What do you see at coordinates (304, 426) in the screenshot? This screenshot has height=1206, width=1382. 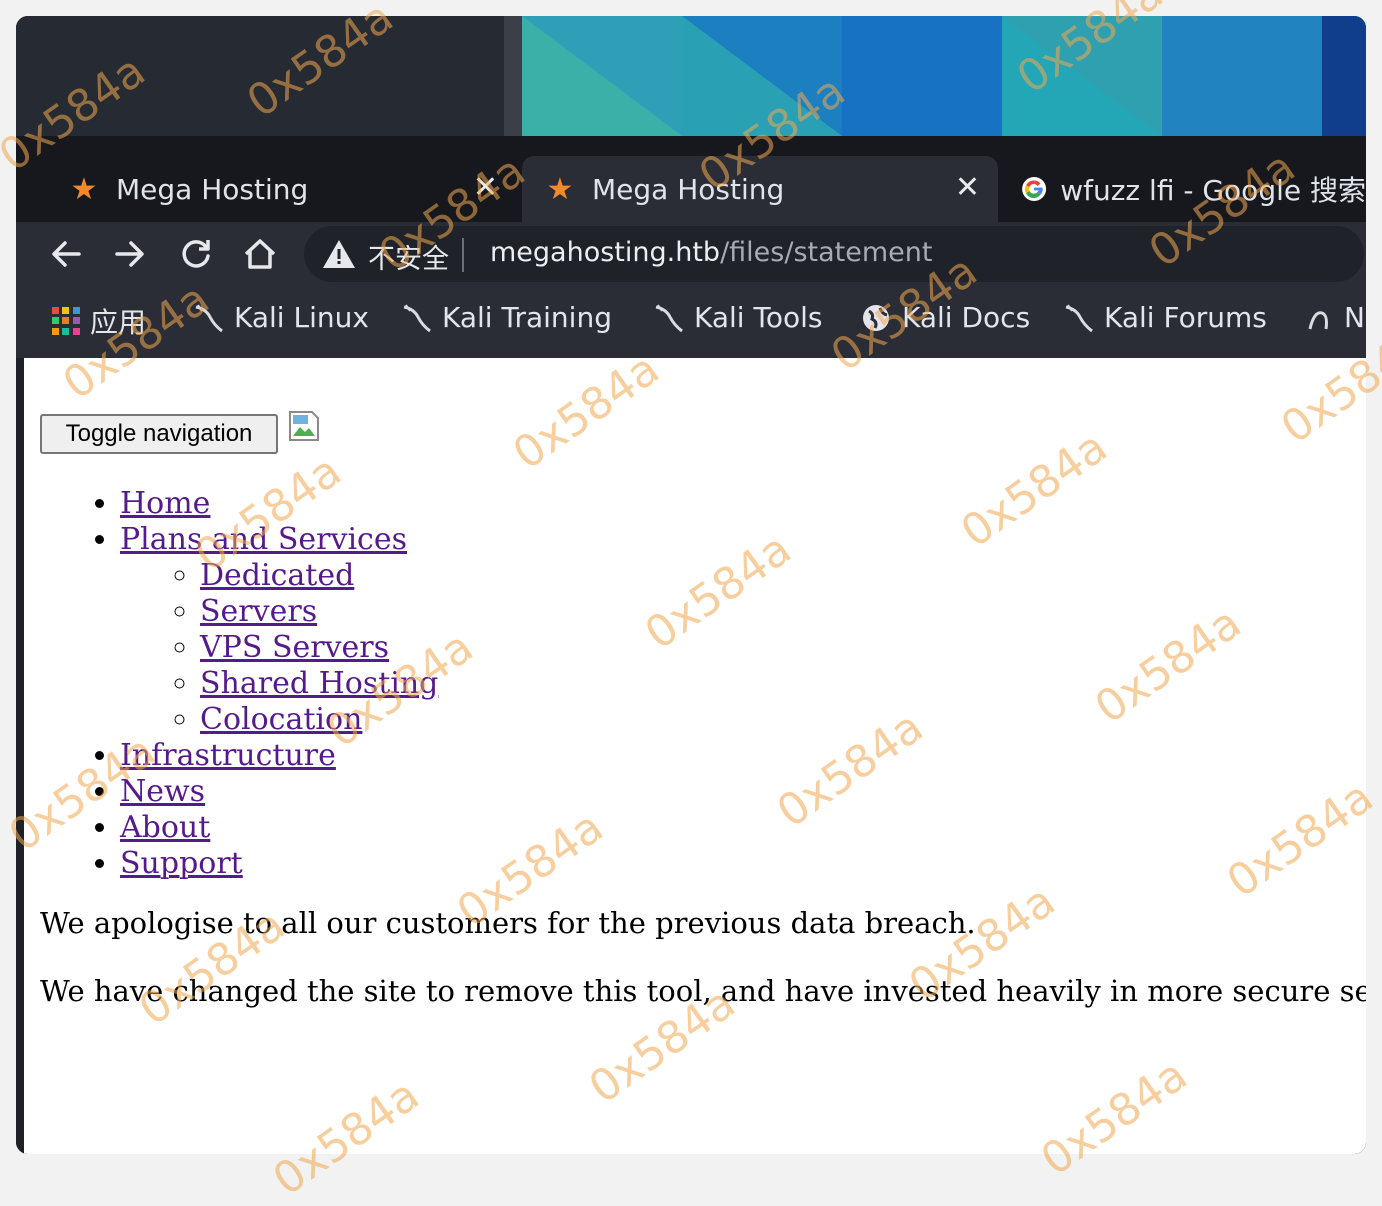 I see `broken-image-icon` at bounding box center [304, 426].